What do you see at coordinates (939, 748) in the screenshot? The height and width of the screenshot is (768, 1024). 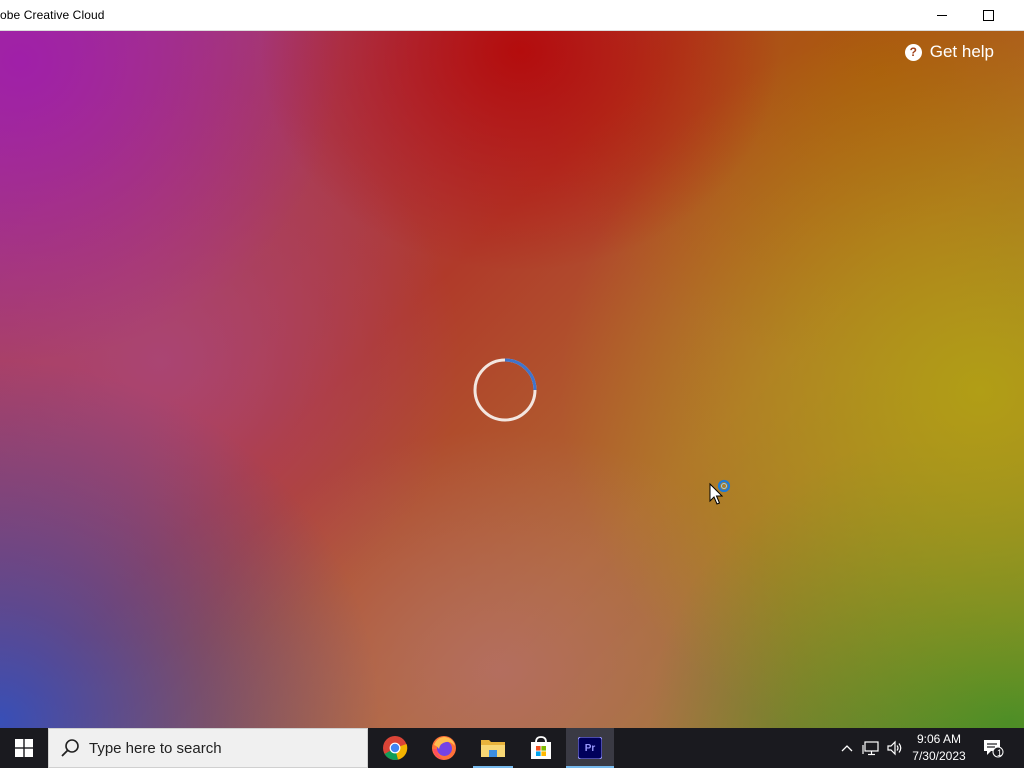 I see `taskbar-clock: 9:06 AM 7/30/2023` at bounding box center [939, 748].